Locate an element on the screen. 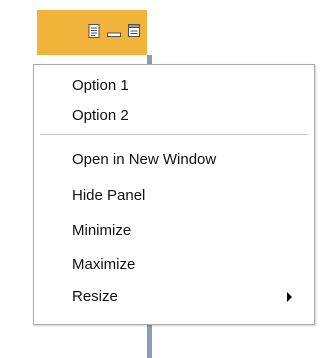 The image size is (320, 358). minimize-icon is located at coordinates (114, 31).